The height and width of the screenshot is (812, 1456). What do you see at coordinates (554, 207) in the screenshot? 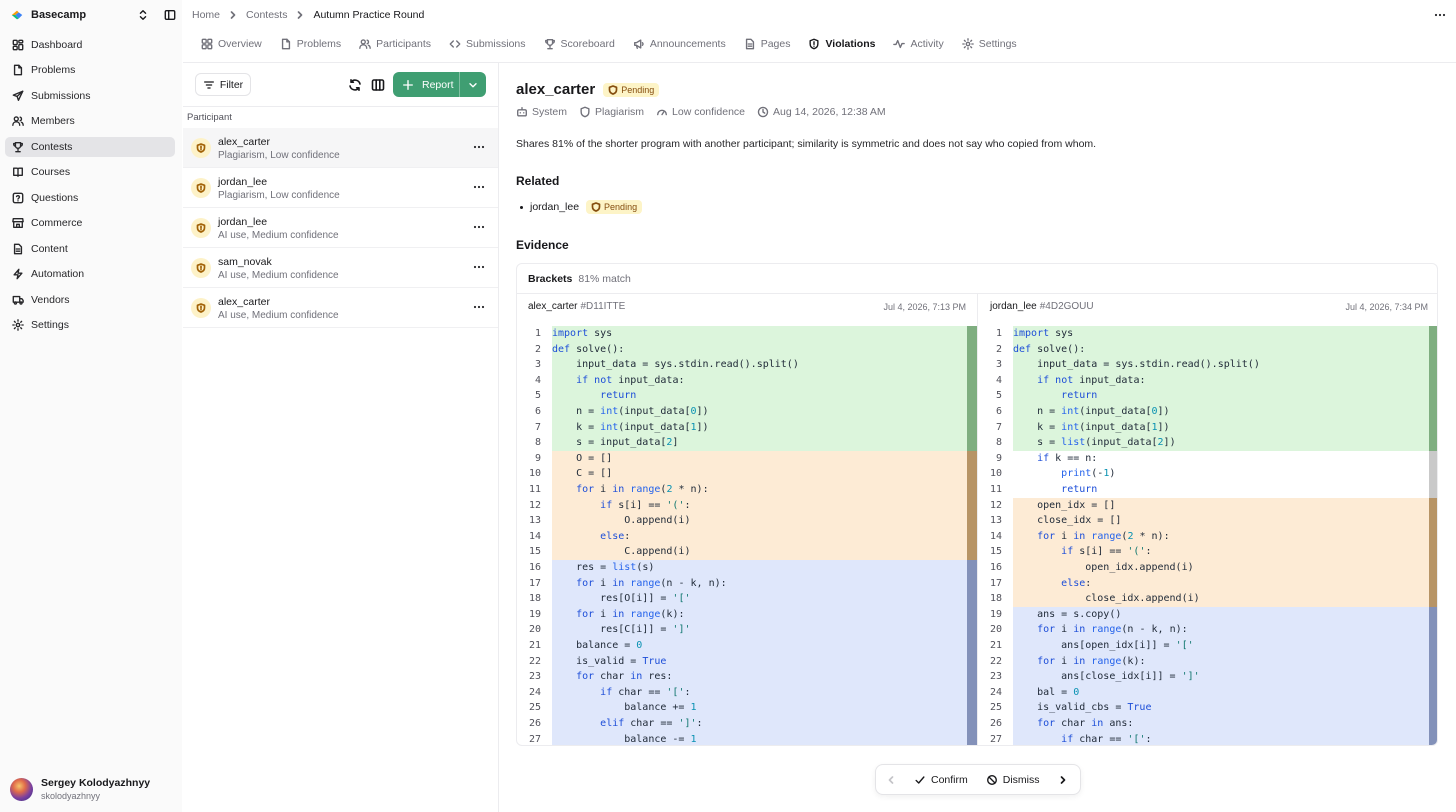
I see `related-name: jordan_lee` at bounding box center [554, 207].